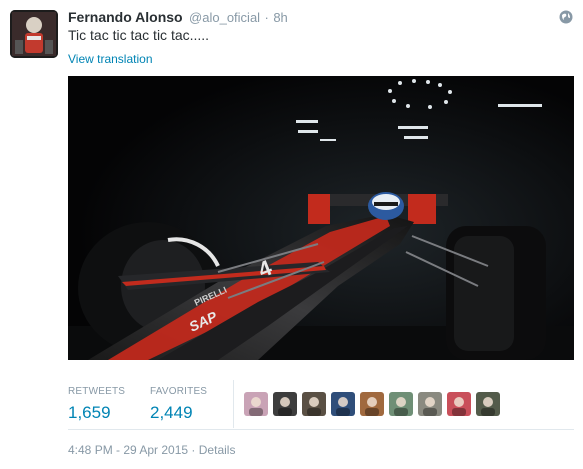 The image size is (583, 469). I want to click on favorites-label: FAVORITES, so click(179, 391).